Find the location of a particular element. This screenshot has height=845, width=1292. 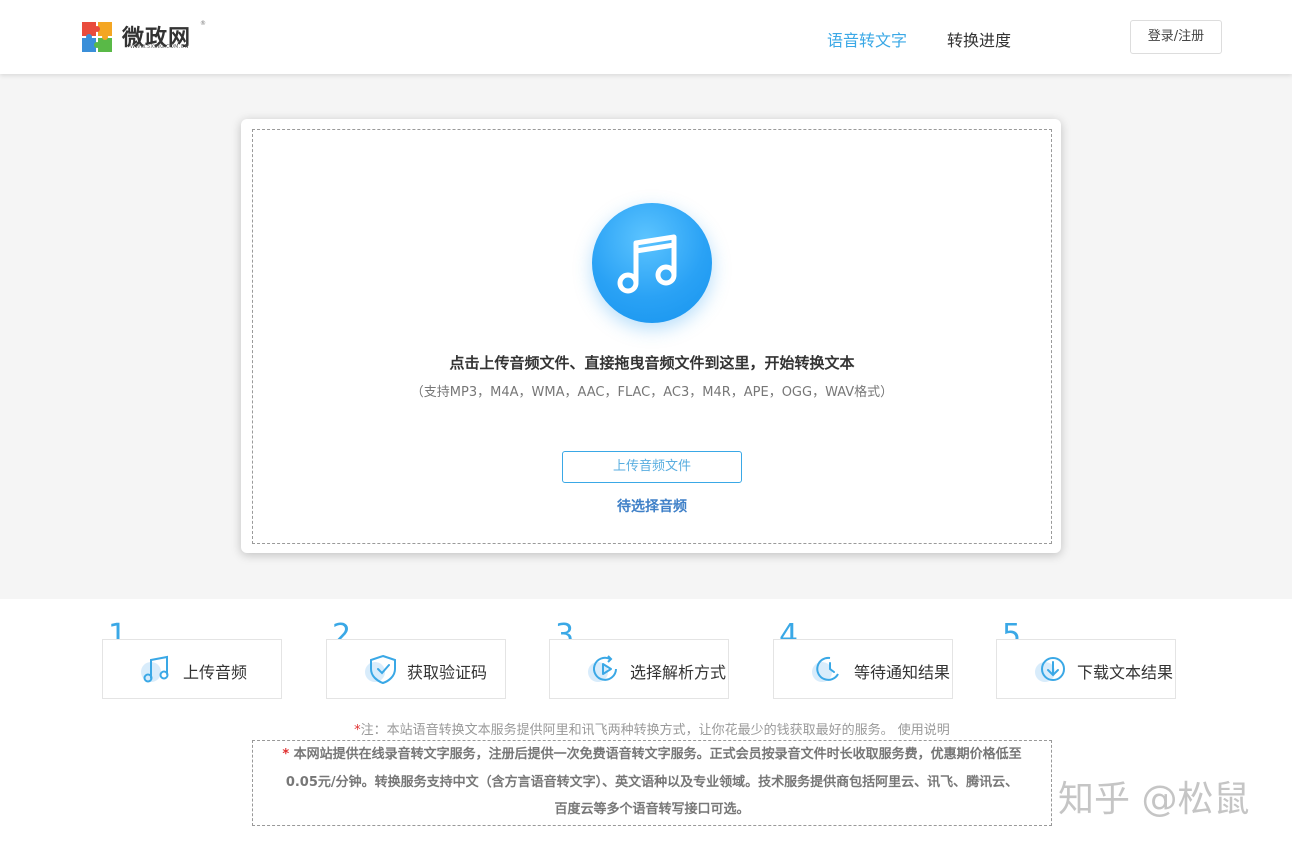

notice-line-3: 百度云等多个语音转写接口可选。 is located at coordinates (652, 809).